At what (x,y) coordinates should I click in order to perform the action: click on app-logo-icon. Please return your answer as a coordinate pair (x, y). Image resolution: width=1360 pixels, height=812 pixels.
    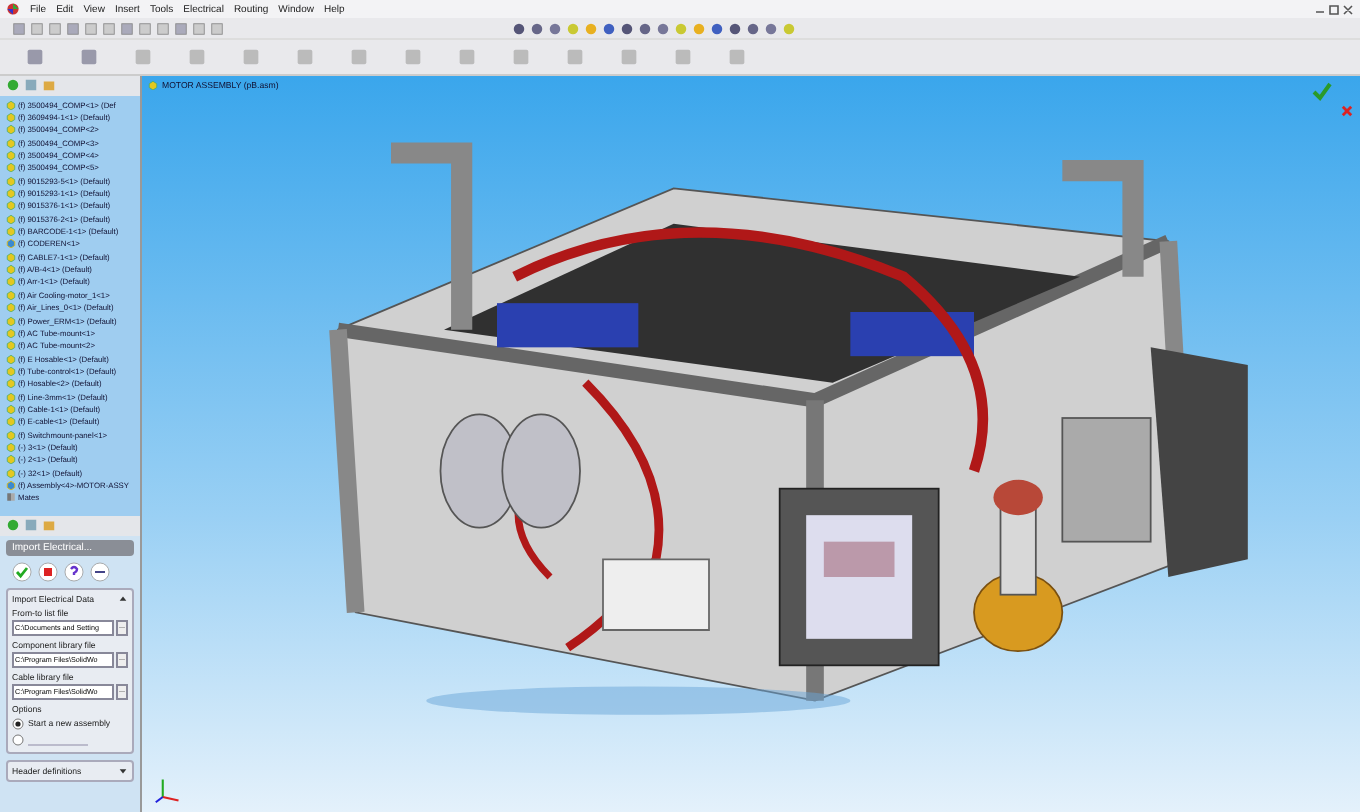
    Looking at the image, I should click on (13, 9).